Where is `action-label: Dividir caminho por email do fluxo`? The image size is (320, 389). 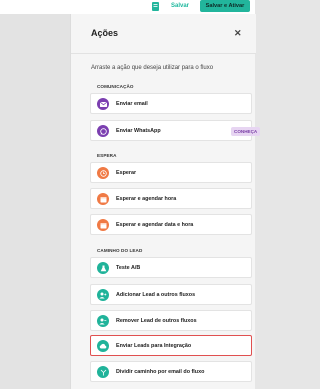 action-label: Dividir caminho por email do fluxo is located at coordinates (160, 372).